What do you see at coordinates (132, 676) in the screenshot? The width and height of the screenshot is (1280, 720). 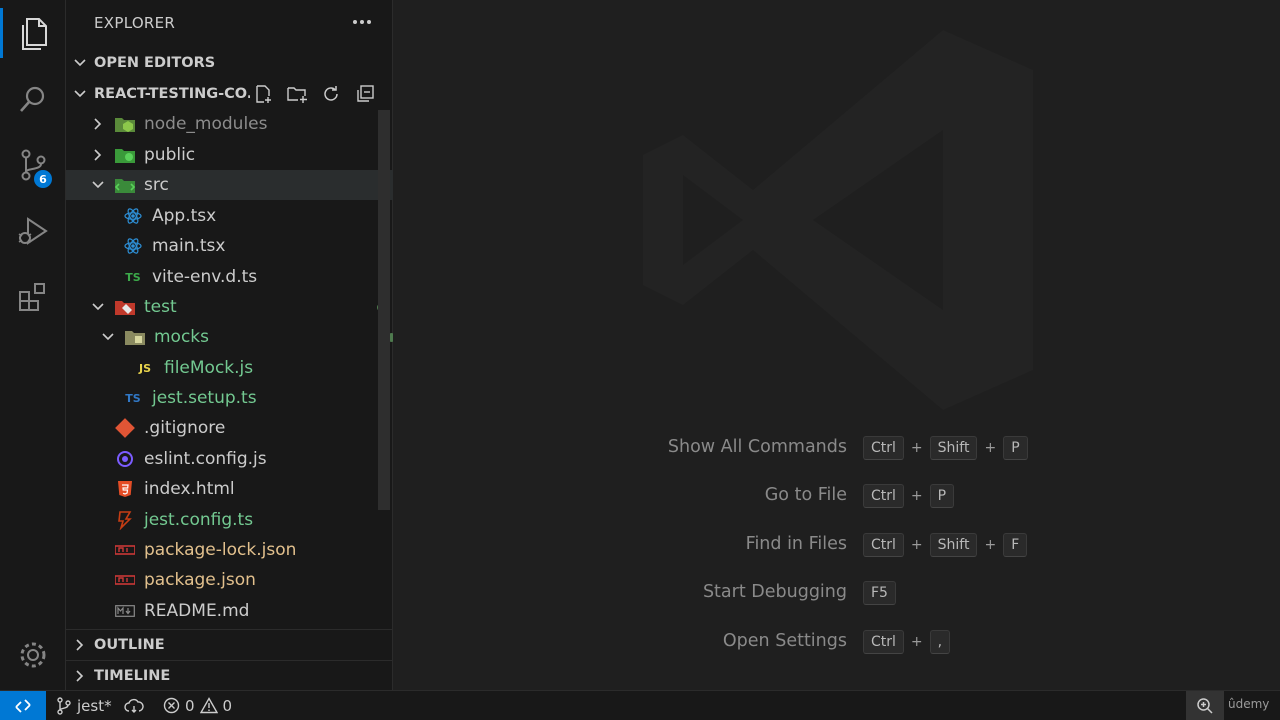 I see `timeline-label: TIMELINE` at bounding box center [132, 676].